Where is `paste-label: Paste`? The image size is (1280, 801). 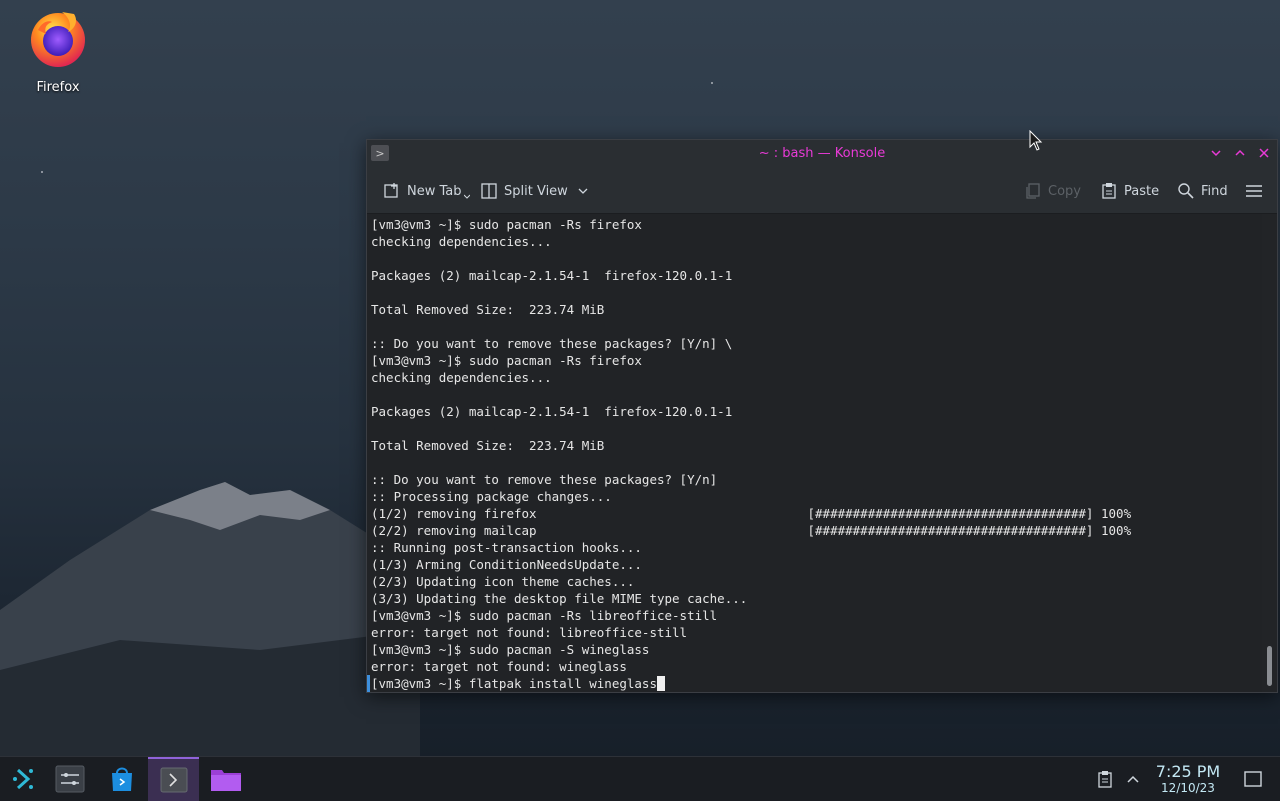 paste-label: Paste is located at coordinates (1142, 191).